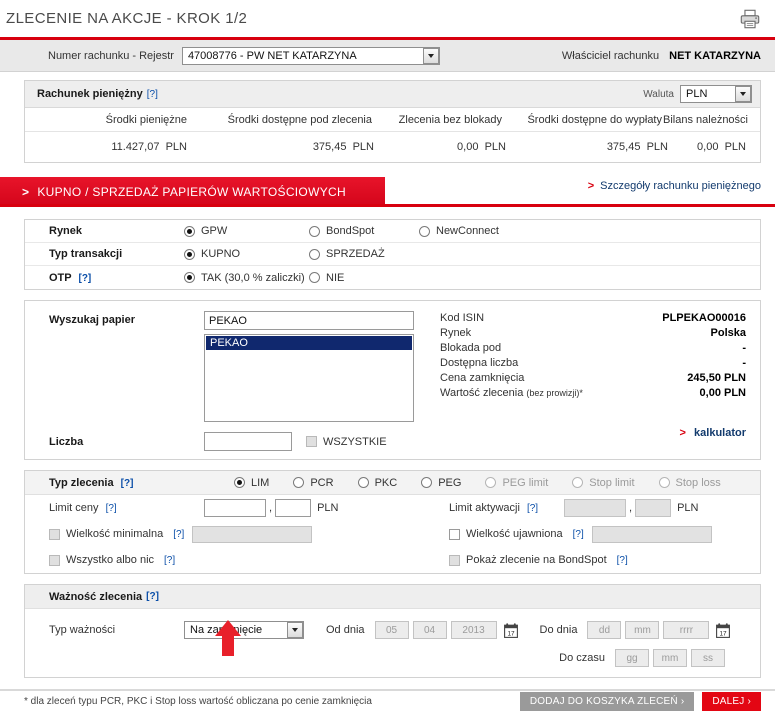 The height and width of the screenshot is (716, 775). I want to click on checkbox-pokaz-na-bondspot: Pokaż zlecenie na BondSpot [?], so click(538, 560).